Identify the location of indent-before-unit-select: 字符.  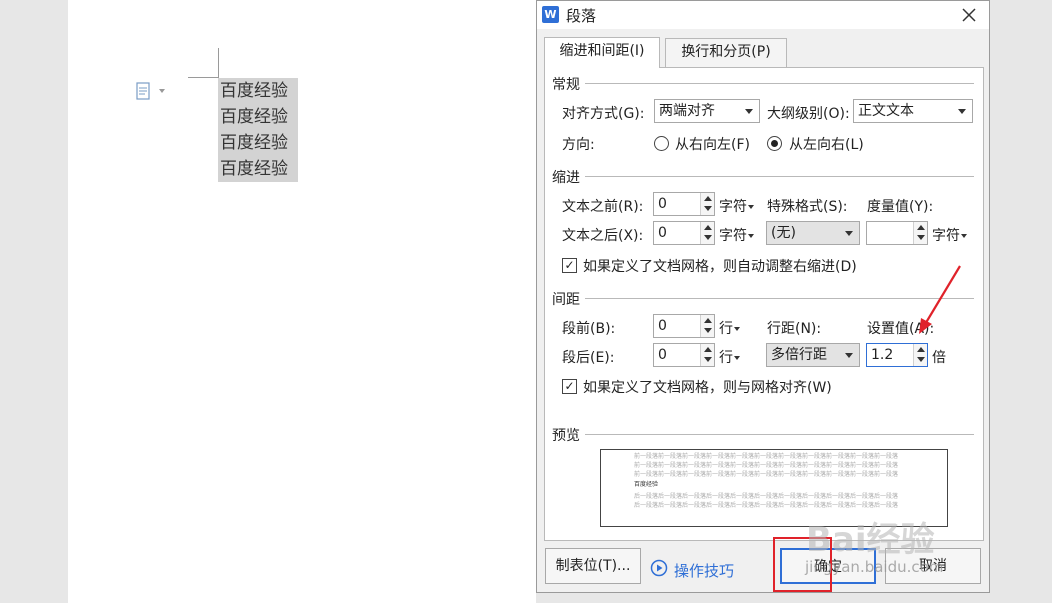
(736, 206).